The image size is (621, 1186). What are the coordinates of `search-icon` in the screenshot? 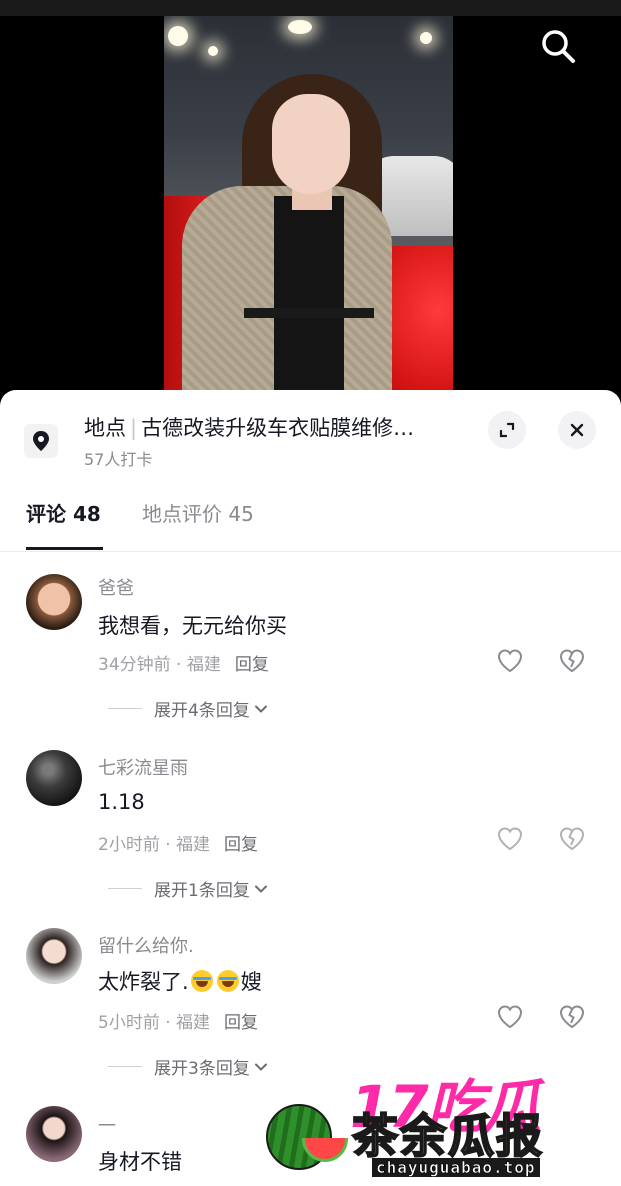 It's located at (558, 46).